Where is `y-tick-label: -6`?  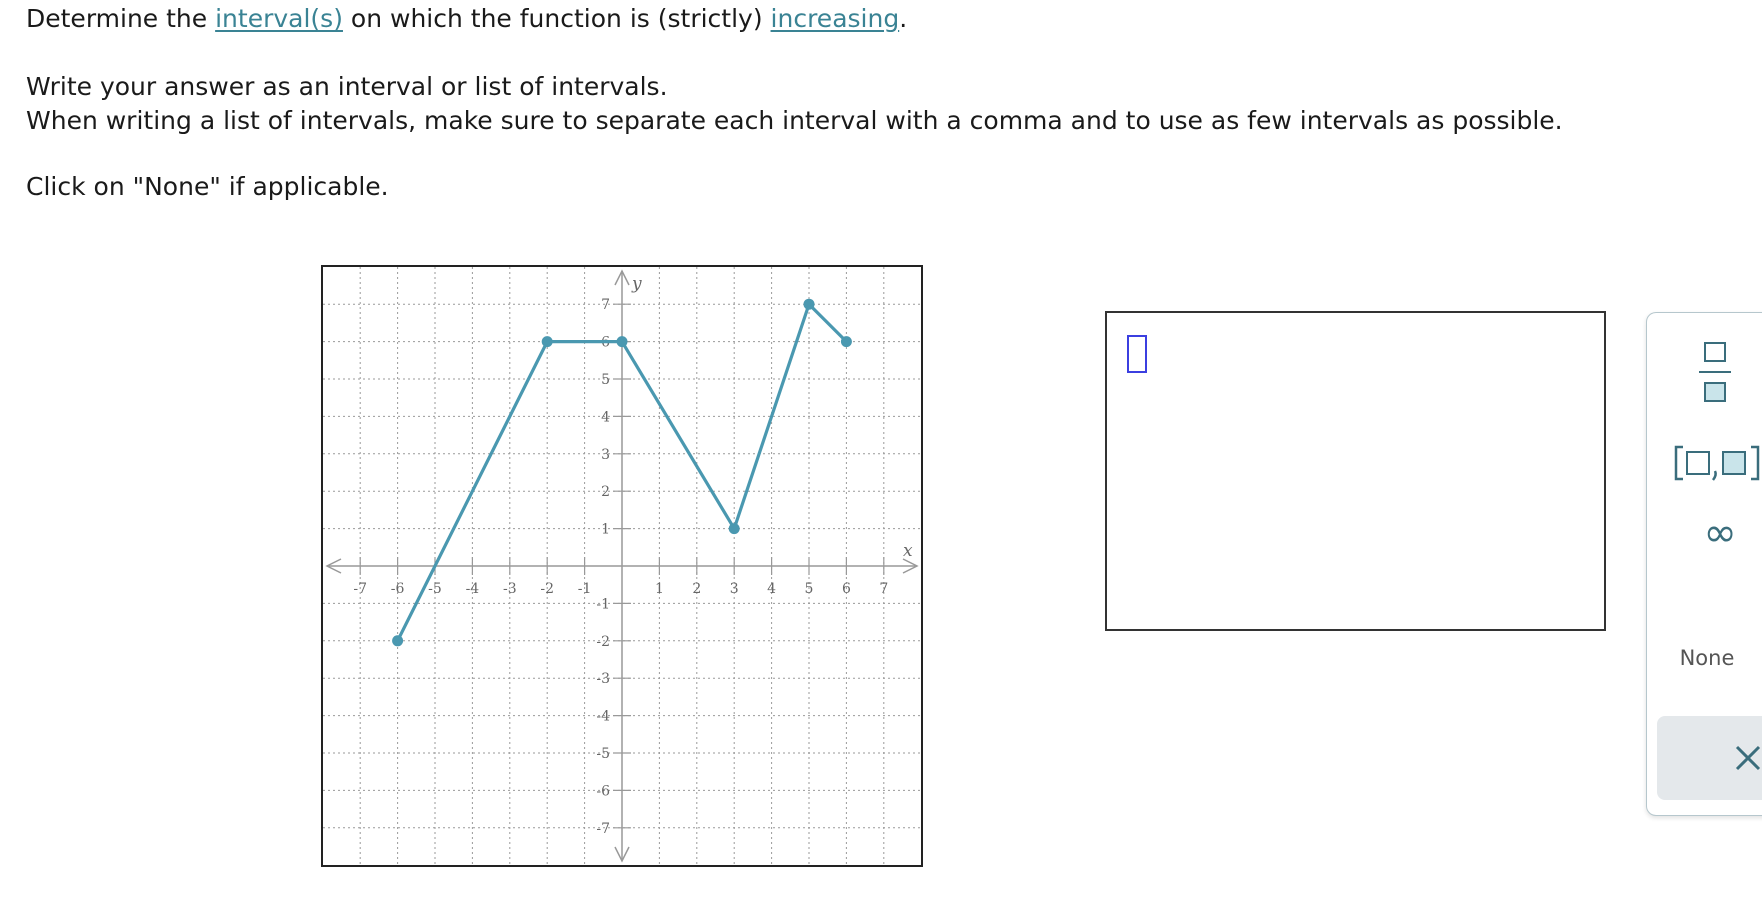
y-tick-label: -6 is located at coordinates (603, 791).